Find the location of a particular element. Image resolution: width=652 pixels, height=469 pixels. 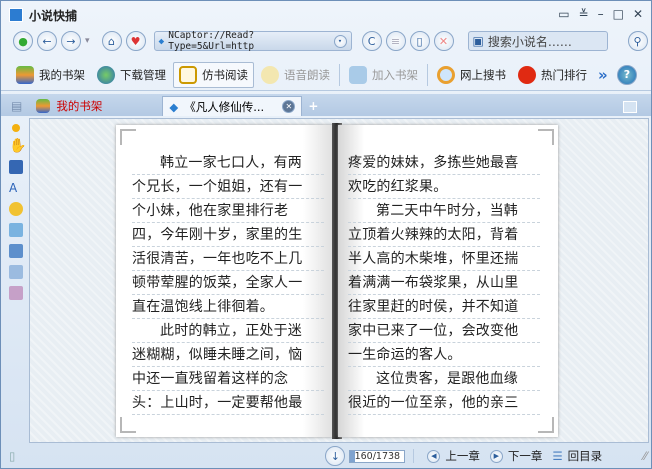

label: 加入书架 is located at coordinates (395, 74).